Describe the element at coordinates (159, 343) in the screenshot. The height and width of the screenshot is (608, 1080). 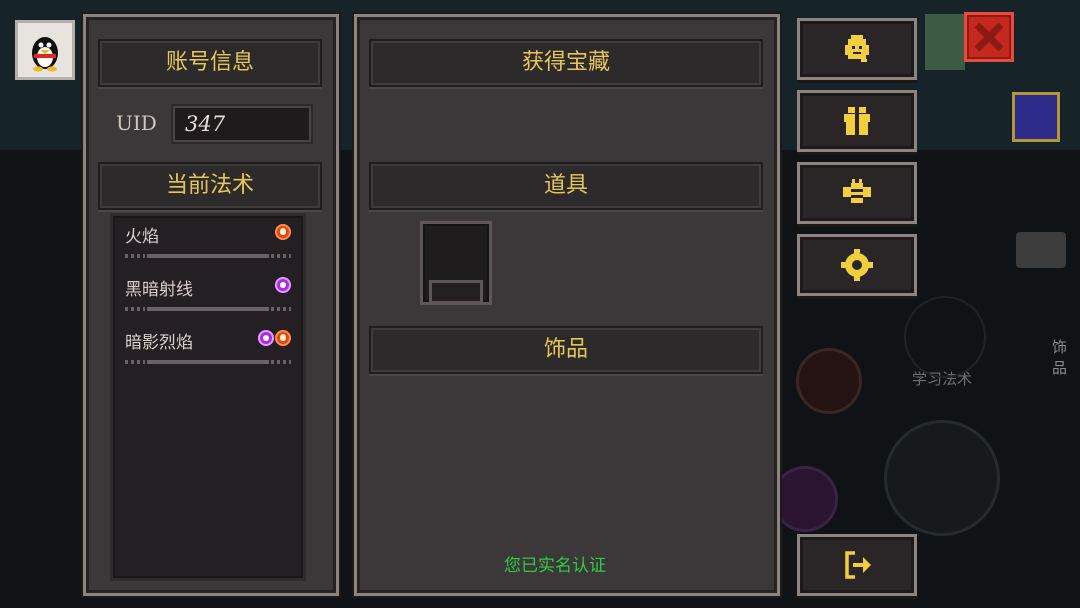
I see `spell-name: 暗影烈焰` at that location.